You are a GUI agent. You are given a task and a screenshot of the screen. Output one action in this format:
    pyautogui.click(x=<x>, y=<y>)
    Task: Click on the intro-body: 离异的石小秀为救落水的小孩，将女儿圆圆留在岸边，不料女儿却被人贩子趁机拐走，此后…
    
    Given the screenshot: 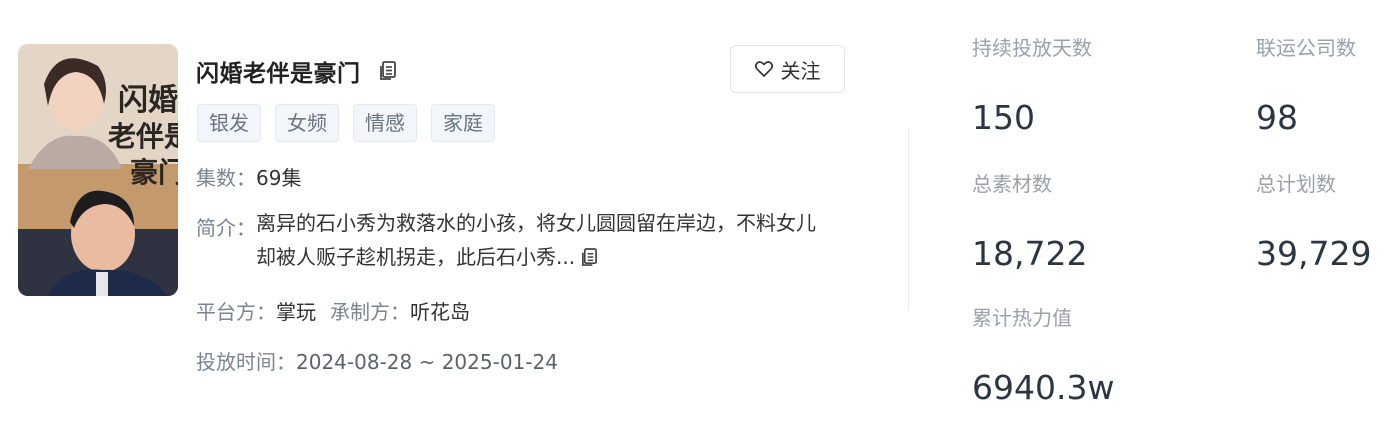 What is the action you would take?
    pyautogui.click(x=541, y=240)
    